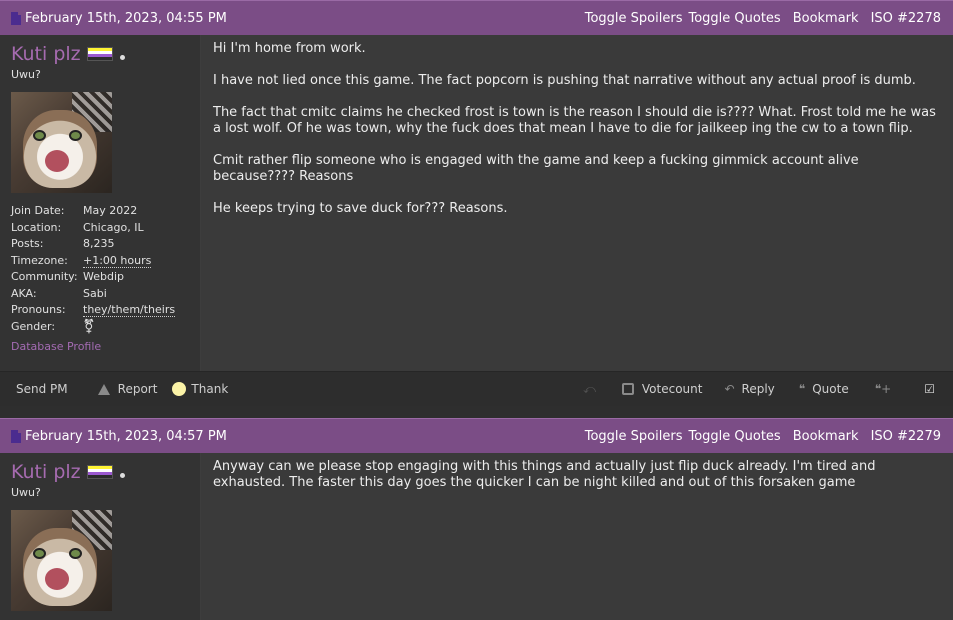 The width and height of the screenshot is (953, 620). I want to click on report-button: Report, so click(127, 389).